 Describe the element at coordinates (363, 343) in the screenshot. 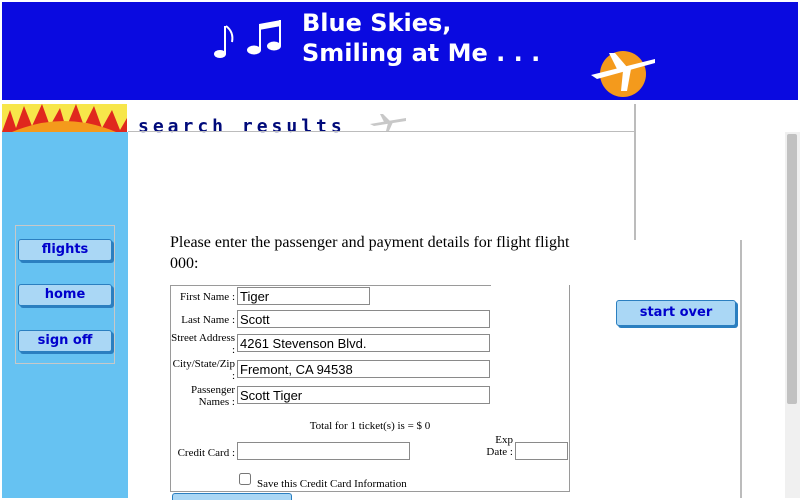

I see `street-address-field` at that location.